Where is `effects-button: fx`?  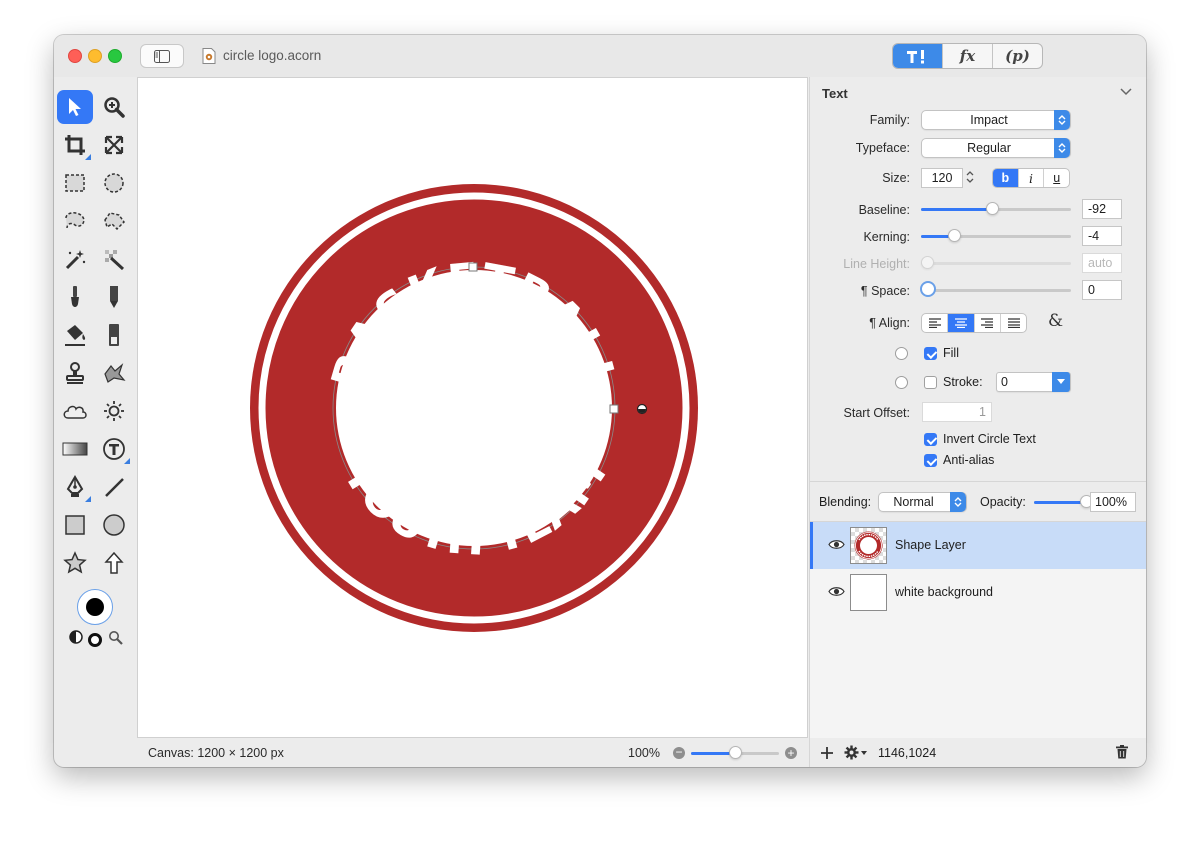 effects-button: fx is located at coordinates (967, 56).